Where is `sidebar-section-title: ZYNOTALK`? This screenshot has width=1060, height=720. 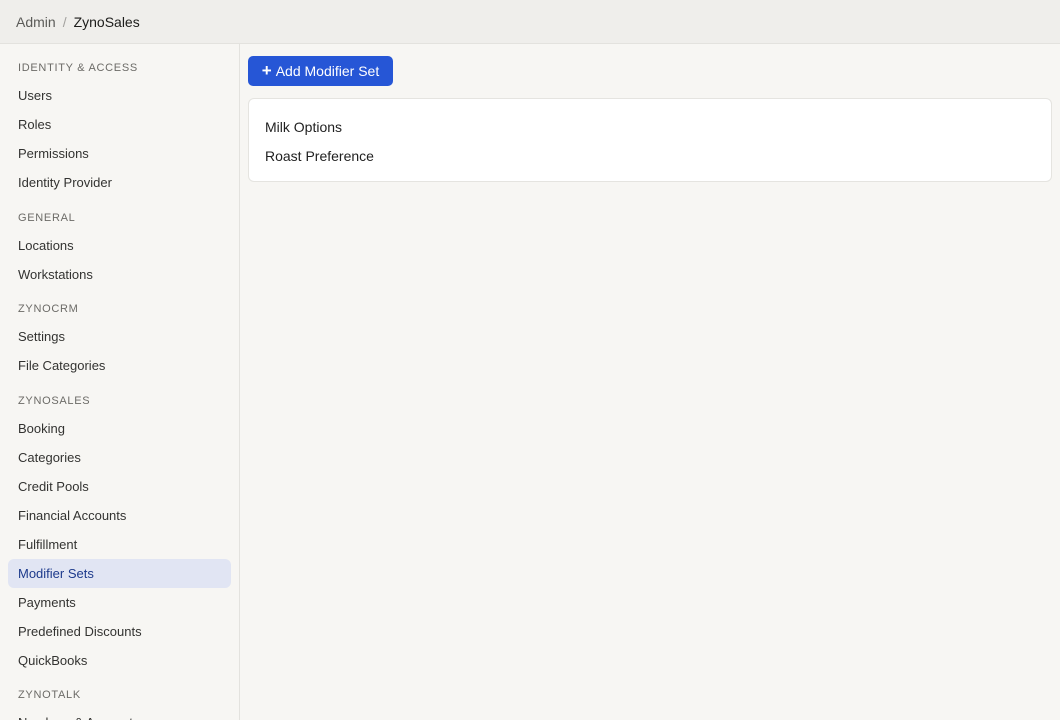 sidebar-section-title: ZYNOTALK is located at coordinates (49, 695).